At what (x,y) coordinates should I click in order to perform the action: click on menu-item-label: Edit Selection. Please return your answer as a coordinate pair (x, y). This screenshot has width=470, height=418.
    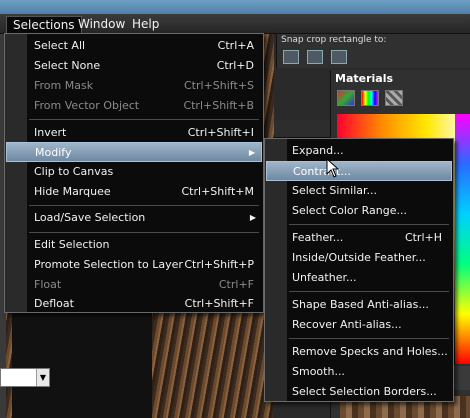
    Looking at the image, I should click on (72, 244).